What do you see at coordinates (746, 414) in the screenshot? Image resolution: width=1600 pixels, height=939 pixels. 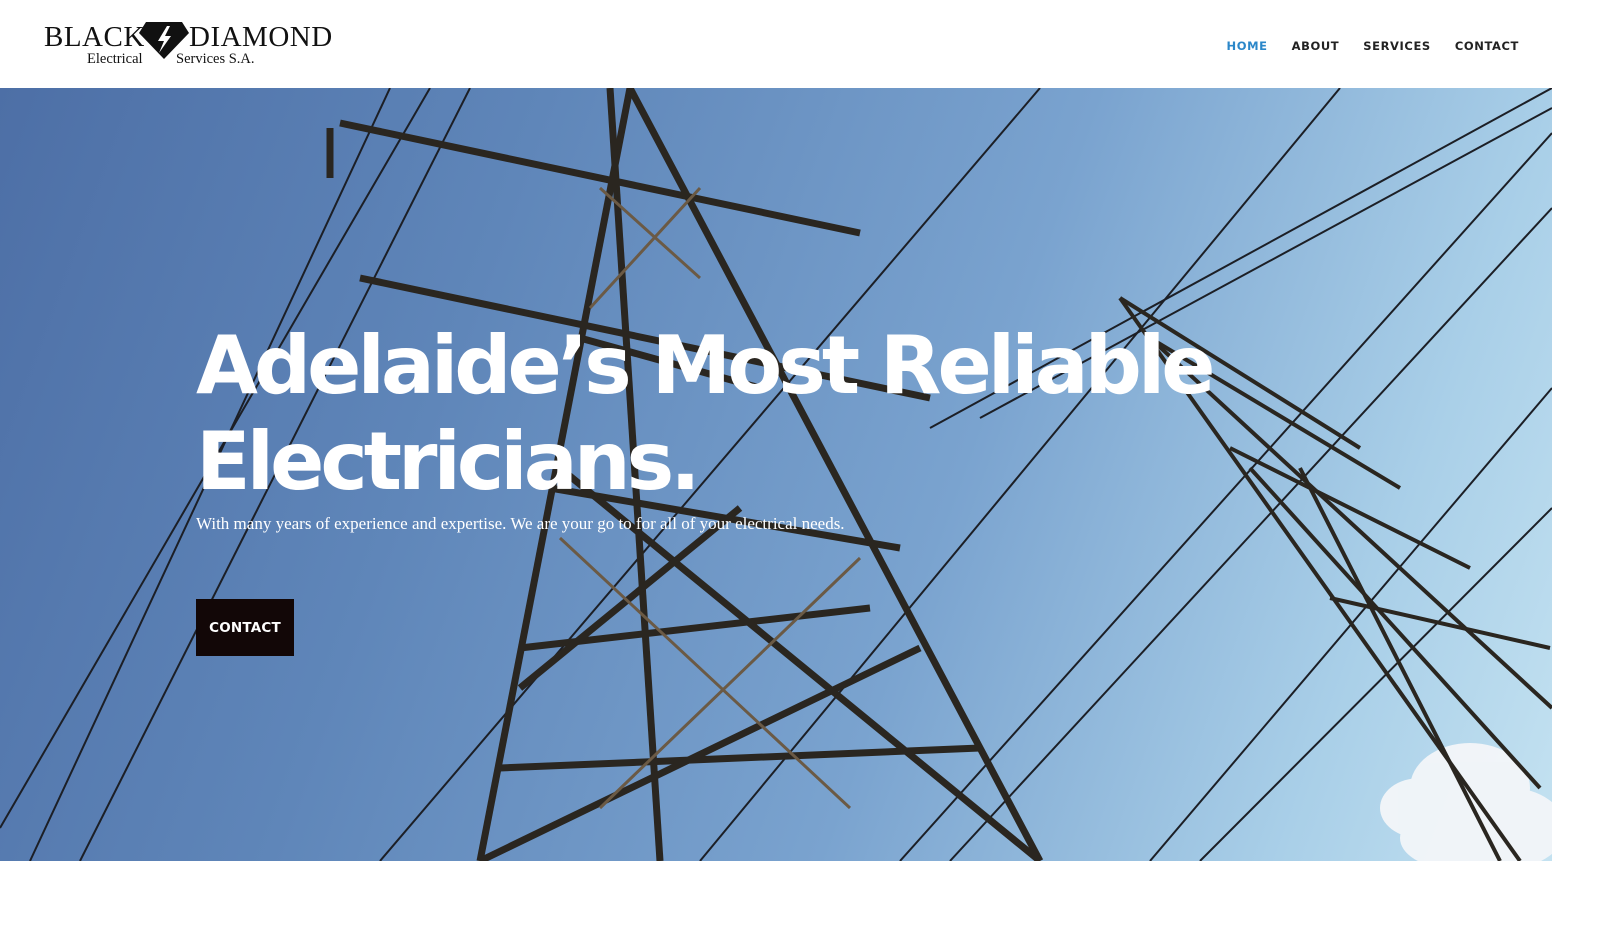 I see `hero-title: Adelaide’s Most Reliable Electricians.` at bounding box center [746, 414].